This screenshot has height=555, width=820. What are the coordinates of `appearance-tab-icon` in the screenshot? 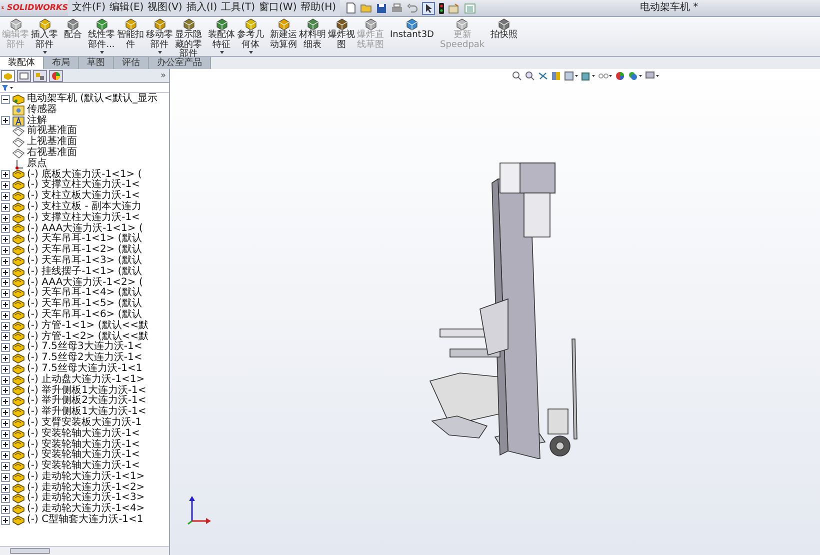 It's located at (56, 76).